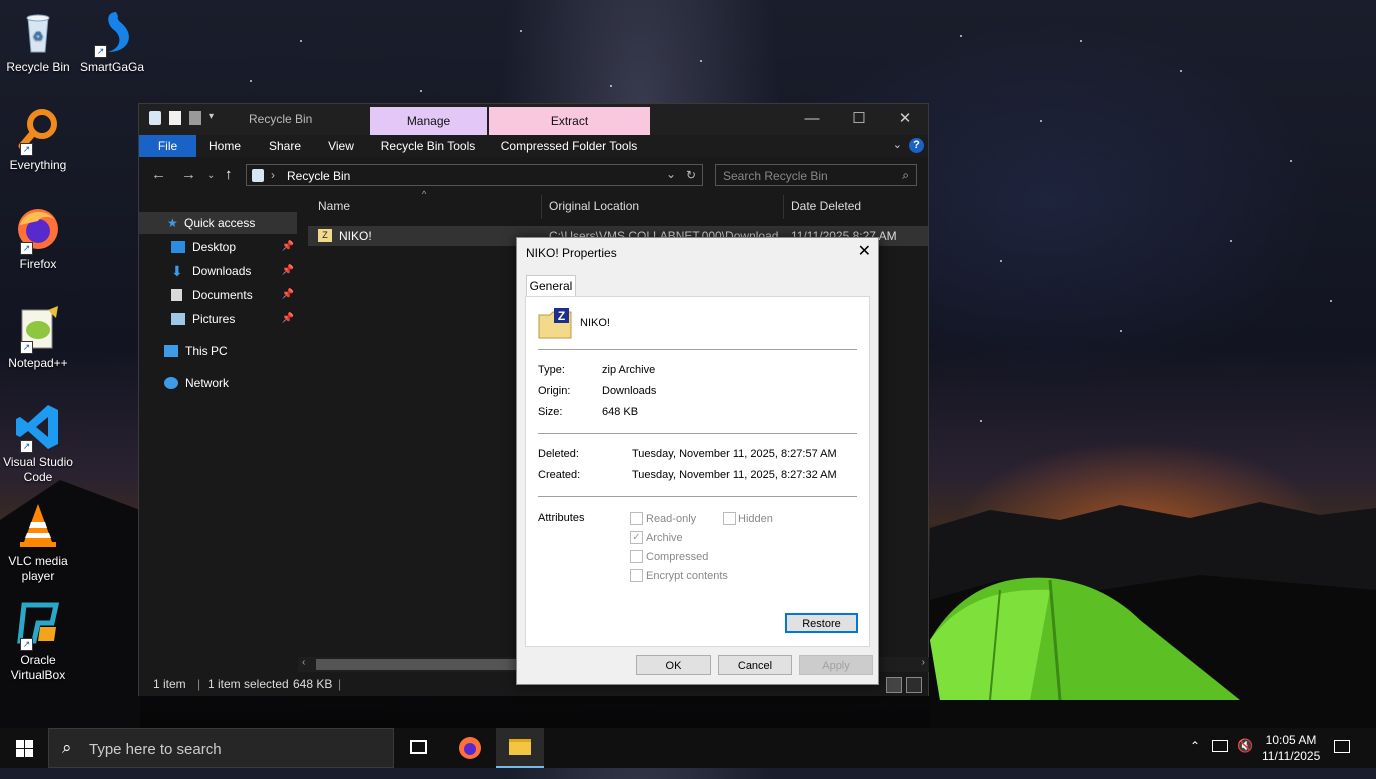  I want to click on address-bar: › Recycle Bin ⌄ ↻, so click(474, 175).